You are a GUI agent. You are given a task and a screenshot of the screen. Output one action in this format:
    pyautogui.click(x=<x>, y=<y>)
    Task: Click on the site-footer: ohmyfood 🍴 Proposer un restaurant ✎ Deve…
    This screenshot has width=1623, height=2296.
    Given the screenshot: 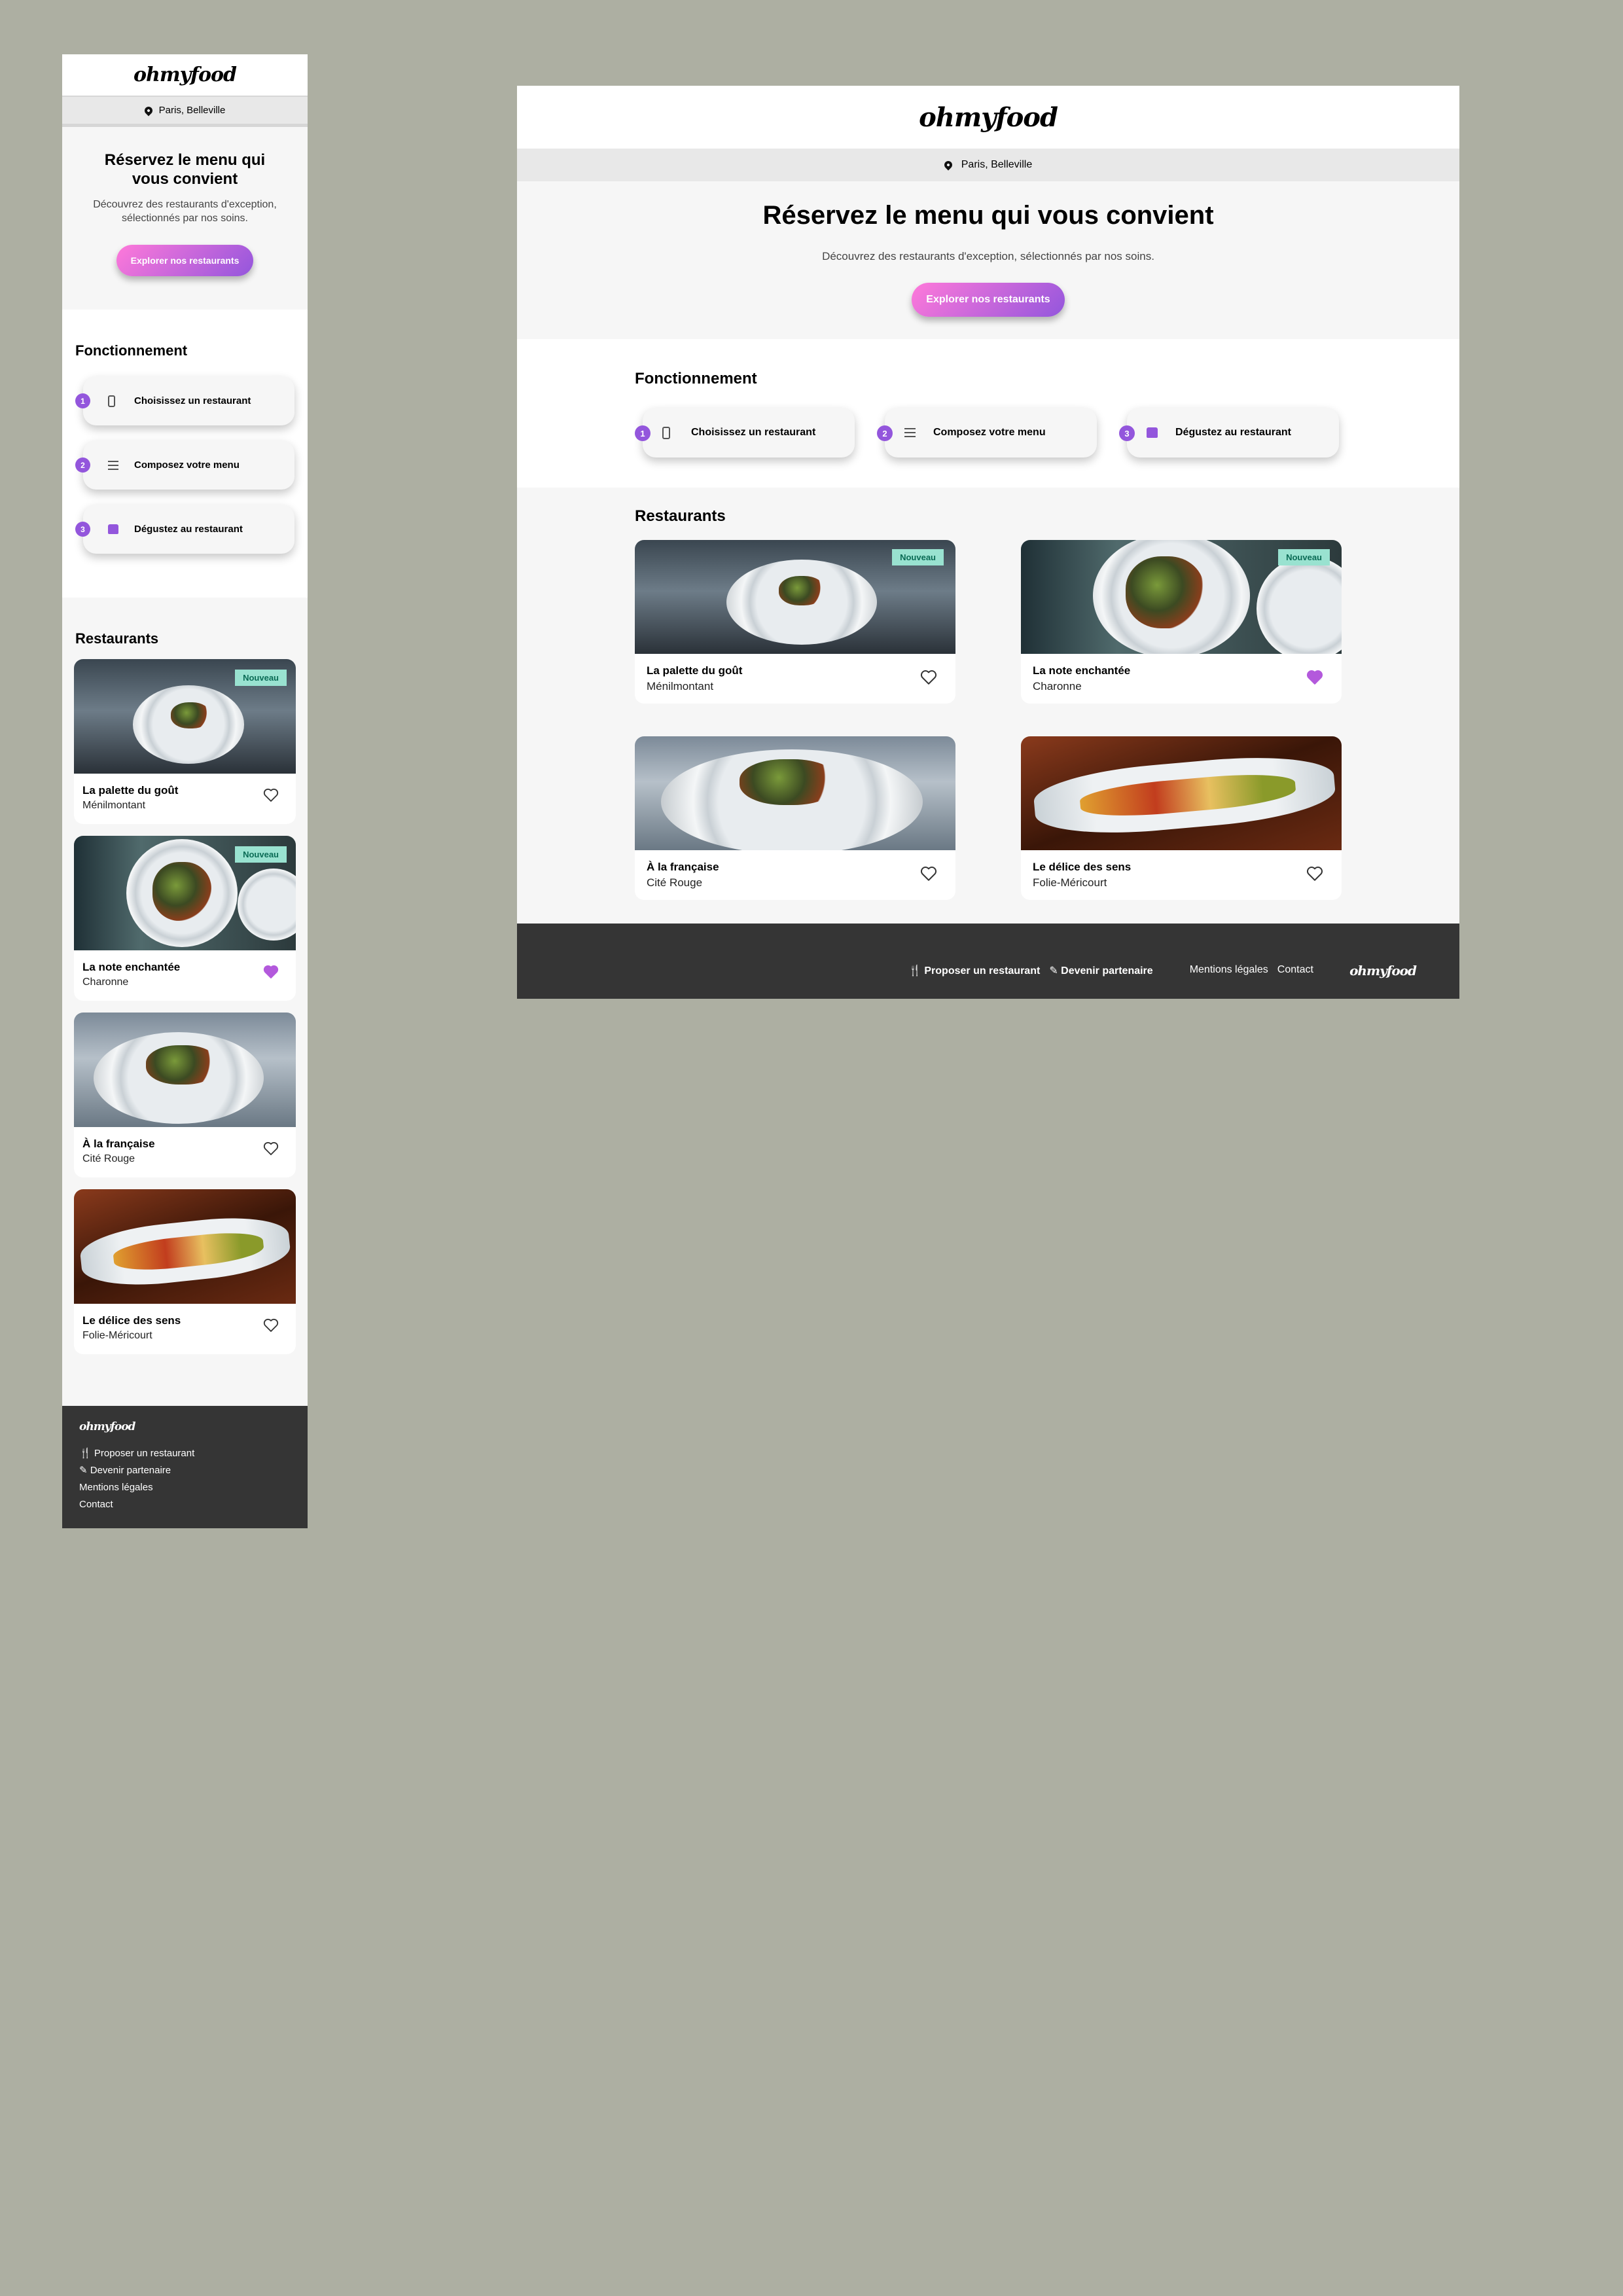 What is the action you would take?
    pyautogui.click(x=185, y=1467)
    